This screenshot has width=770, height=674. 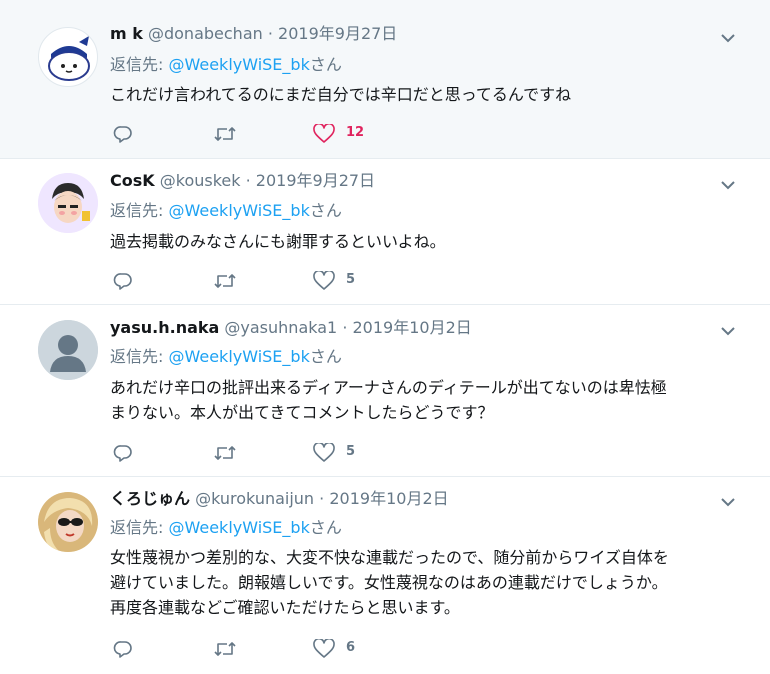 What do you see at coordinates (254, 498) in the screenshot?
I see `user-handle: @kurokunaijun` at bounding box center [254, 498].